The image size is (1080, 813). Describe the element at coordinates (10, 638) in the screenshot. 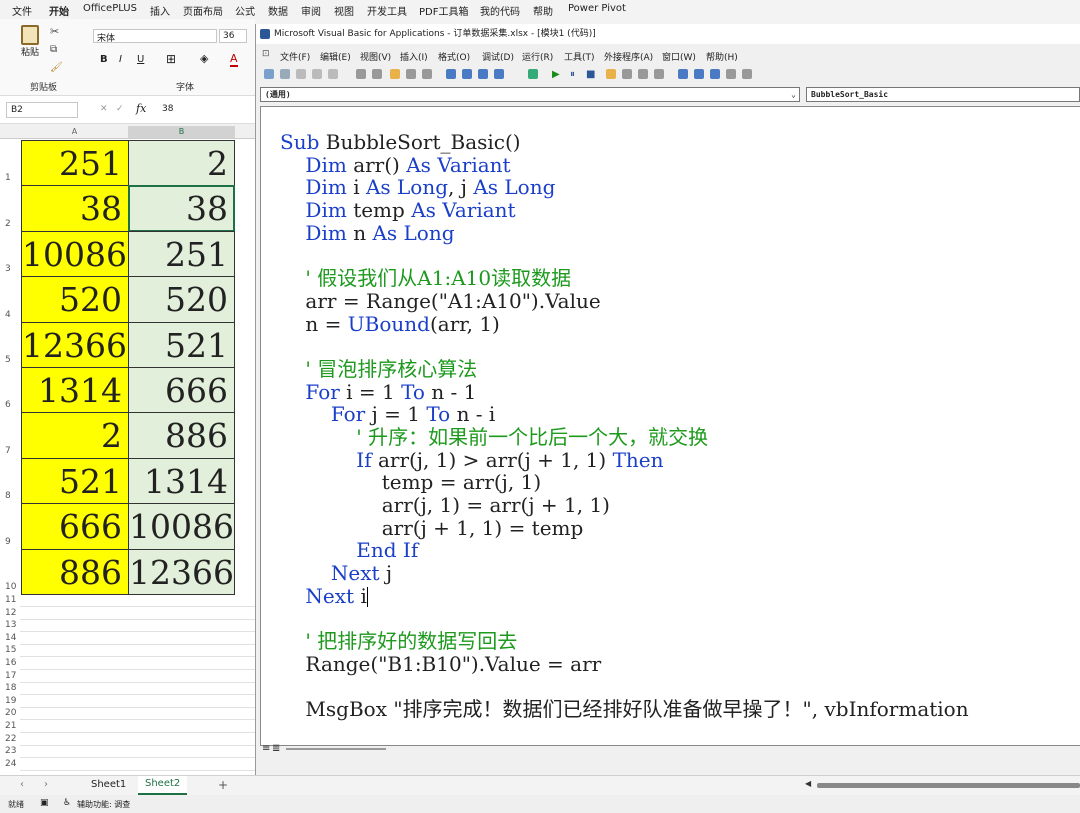

I see `row-number: 14` at that location.